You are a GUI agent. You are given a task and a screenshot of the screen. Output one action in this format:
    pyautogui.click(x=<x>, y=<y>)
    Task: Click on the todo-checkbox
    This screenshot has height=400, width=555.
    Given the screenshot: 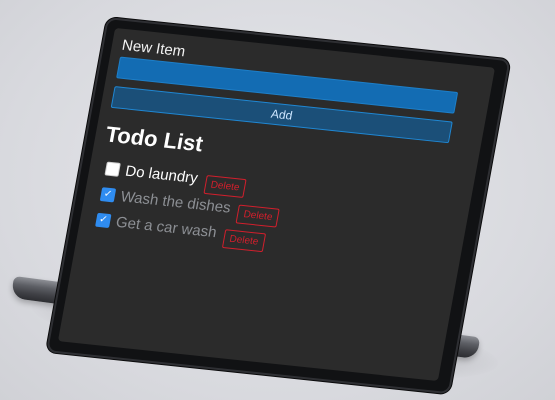 What is the action you would take?
    pyautogui.click(x=112, y=169)
    